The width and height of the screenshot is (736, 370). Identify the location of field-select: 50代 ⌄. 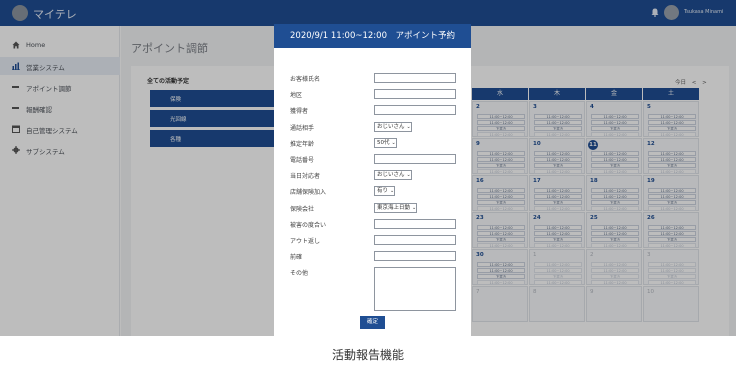
(385, 142).